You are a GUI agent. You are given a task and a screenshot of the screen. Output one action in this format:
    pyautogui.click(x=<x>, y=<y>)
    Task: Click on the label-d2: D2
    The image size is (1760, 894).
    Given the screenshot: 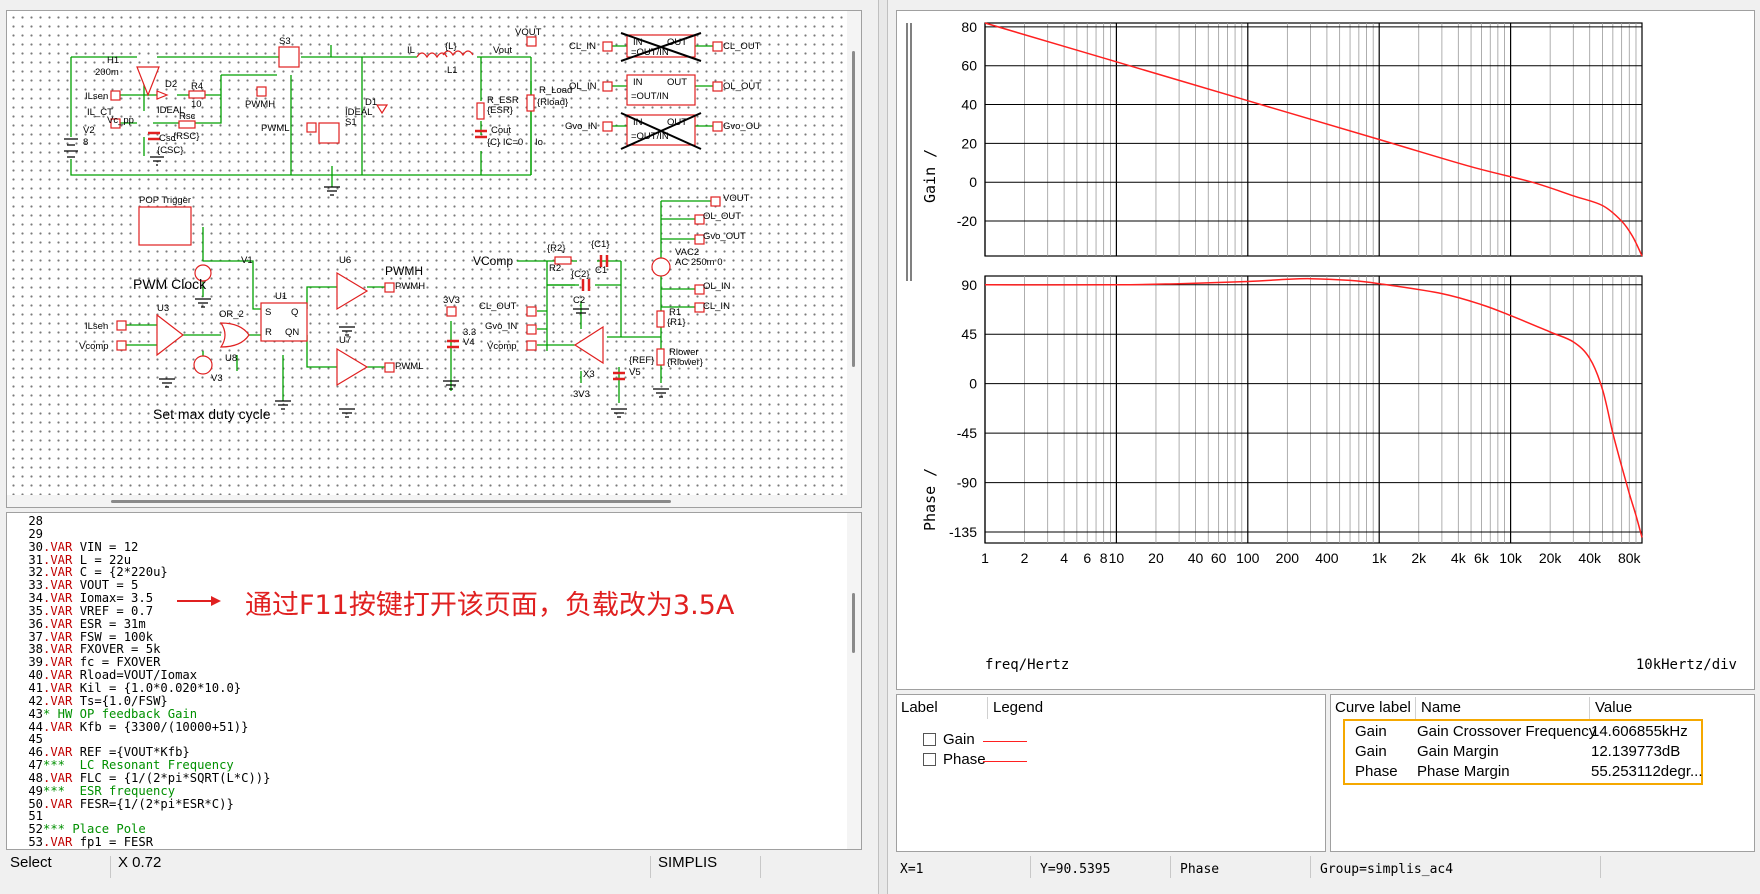 What is the action you would take?
    pyautogui.click(x=171, y=84)
    